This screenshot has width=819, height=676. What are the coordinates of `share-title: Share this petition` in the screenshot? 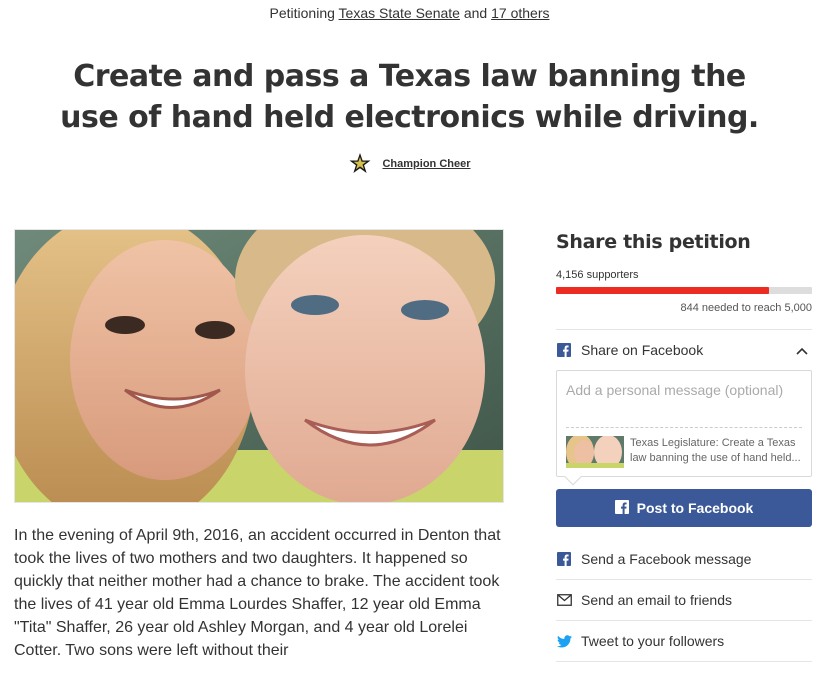 It's located at (653, 242).